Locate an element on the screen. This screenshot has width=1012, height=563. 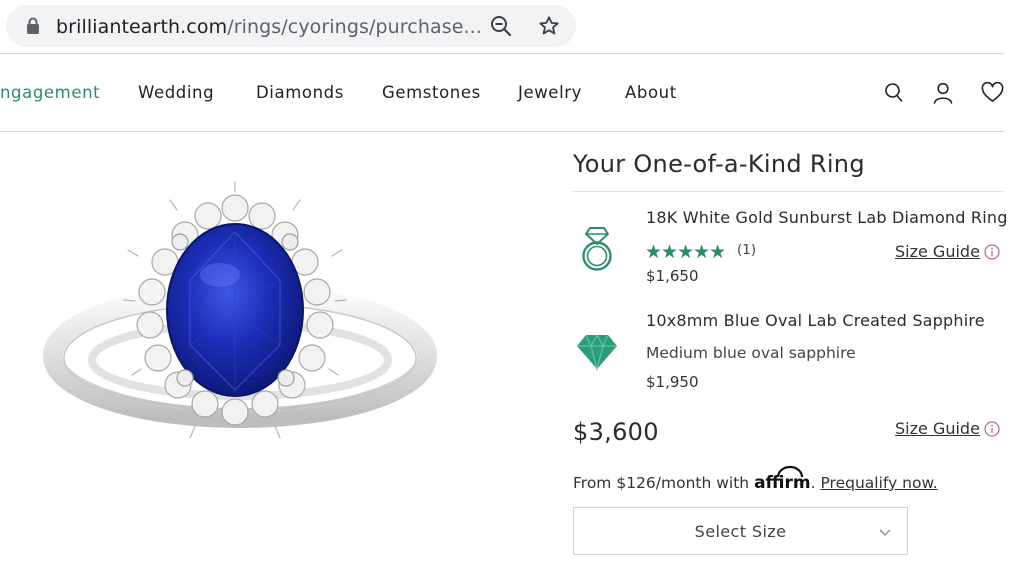
setting-price: $1,650 is located at coordinates (672, 276).